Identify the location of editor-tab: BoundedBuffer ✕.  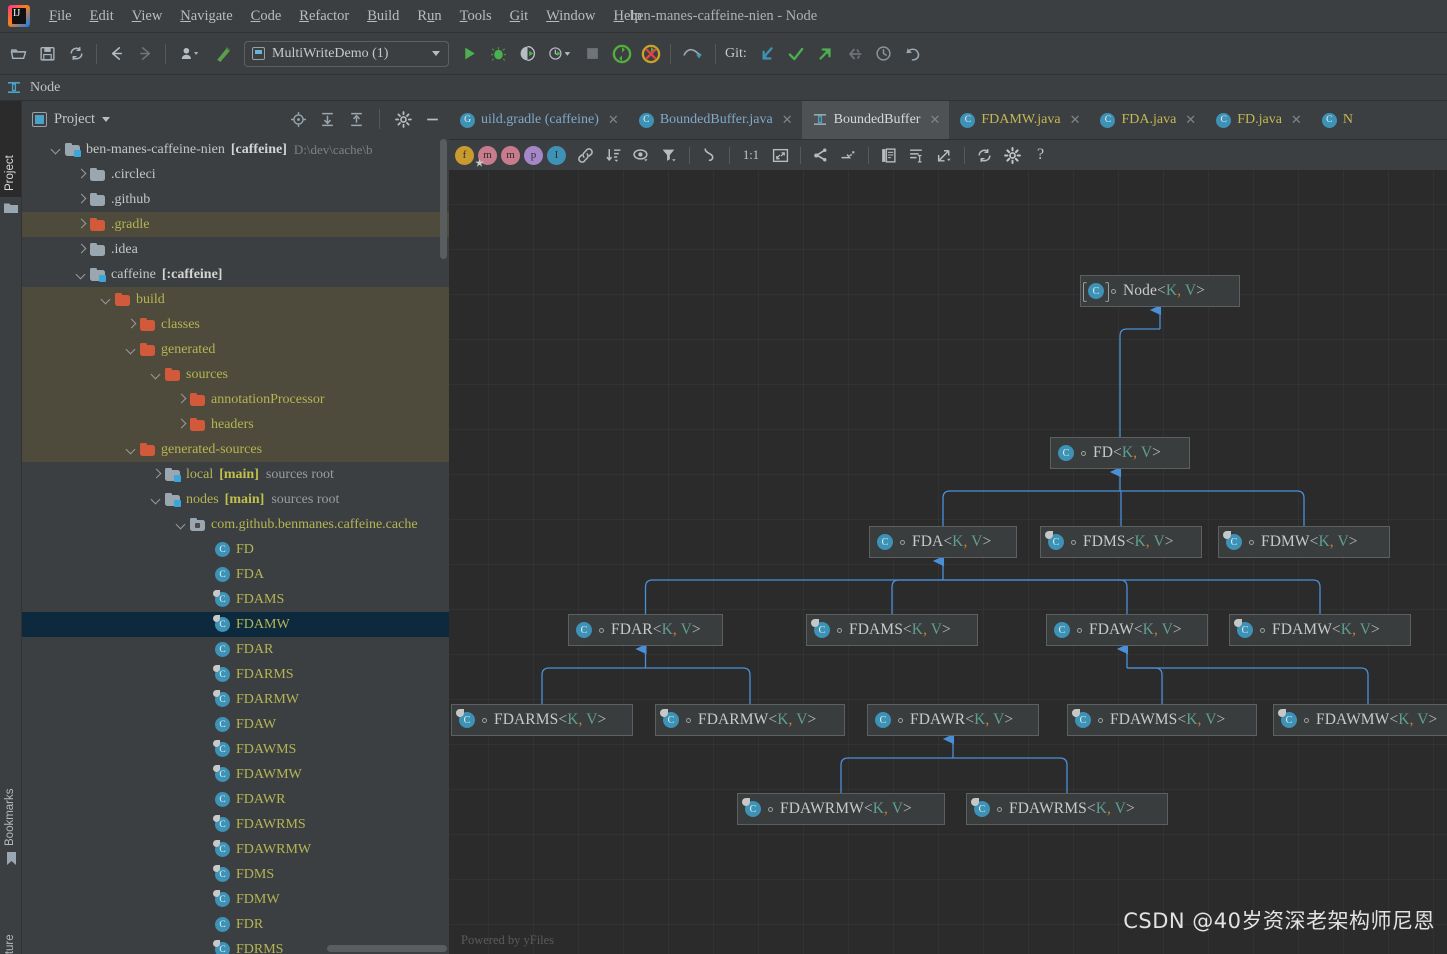
(875, 120).